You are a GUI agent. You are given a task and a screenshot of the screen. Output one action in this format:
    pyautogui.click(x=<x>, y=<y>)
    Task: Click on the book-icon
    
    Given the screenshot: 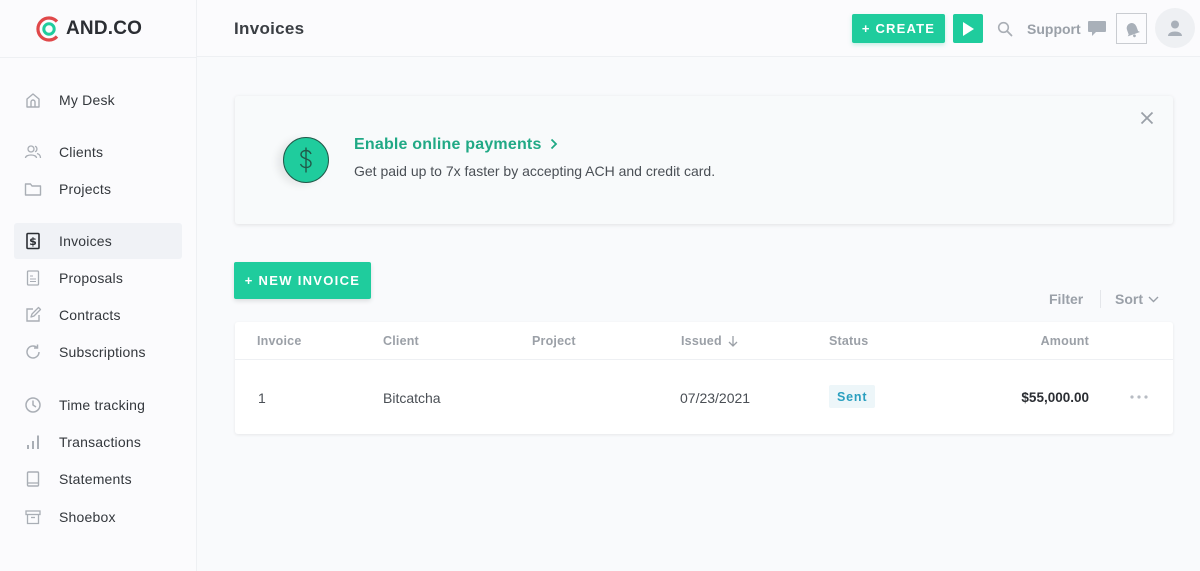 What is the action you would take?
    pyautogui.click(x=33, y=479)
    